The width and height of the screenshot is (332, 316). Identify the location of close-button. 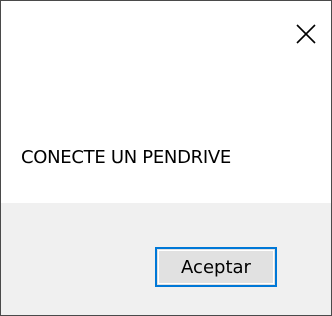
(306, 34).